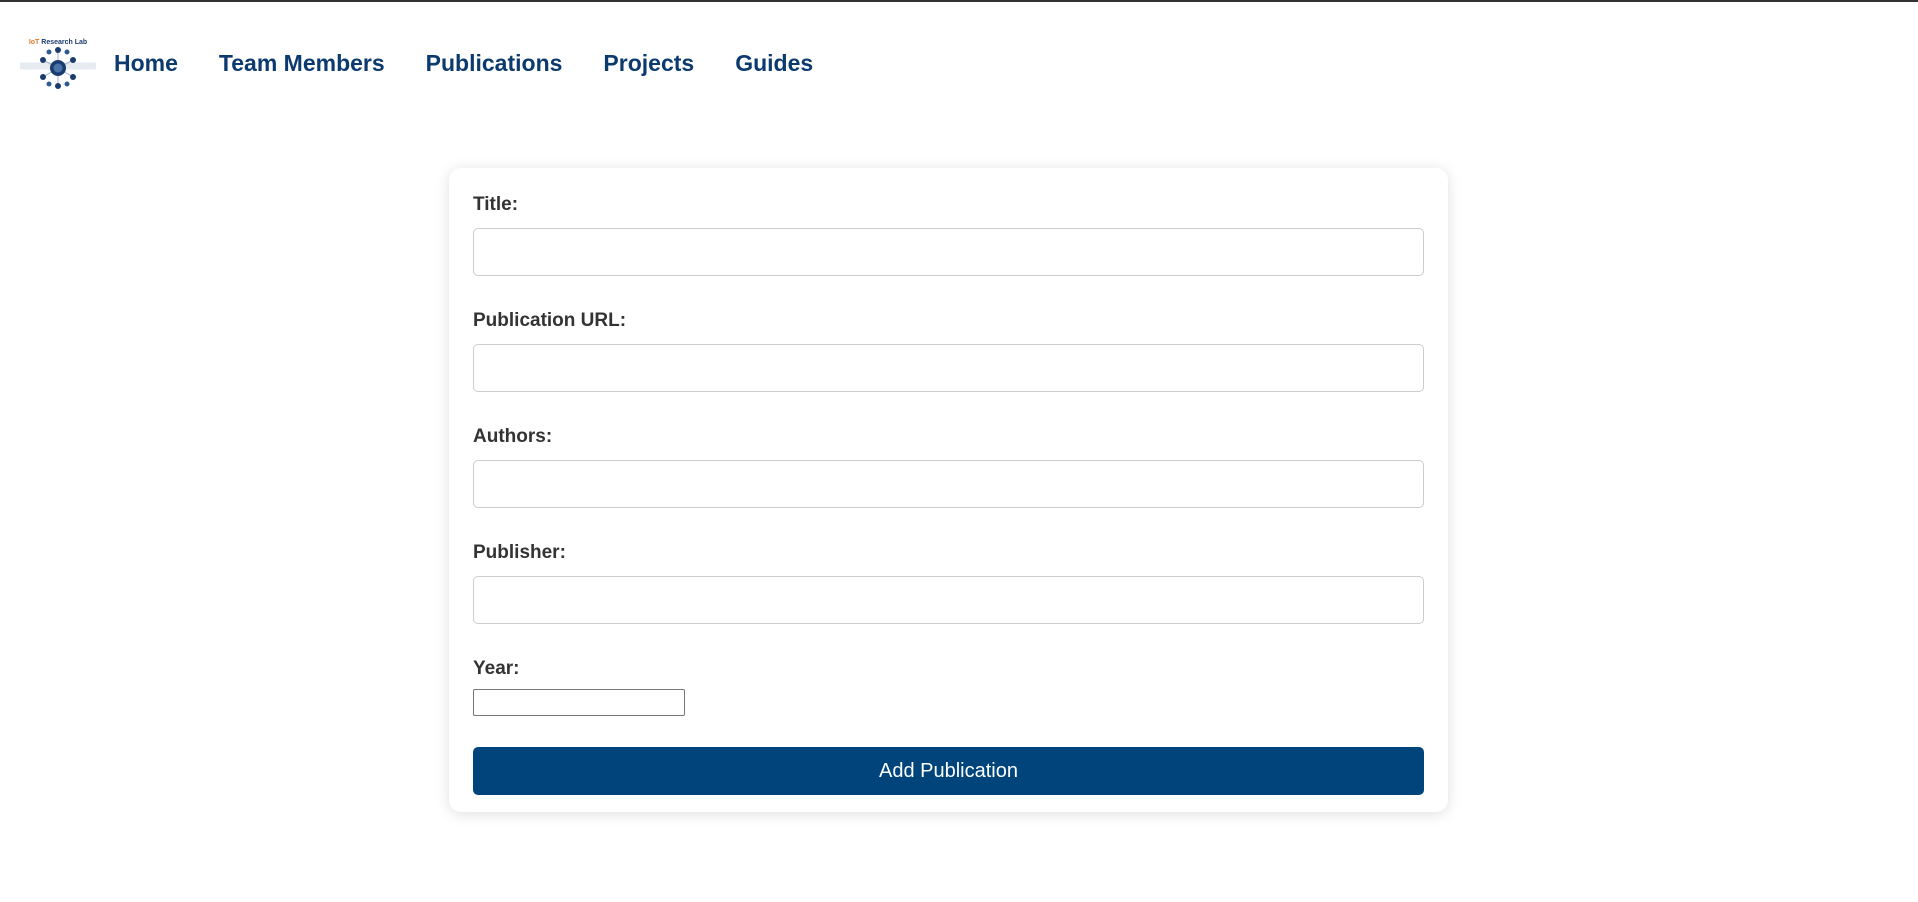  Describe the element at coordinates (774, 63) in the screenshot. I see `nav-link-guides: Guides` at that location.